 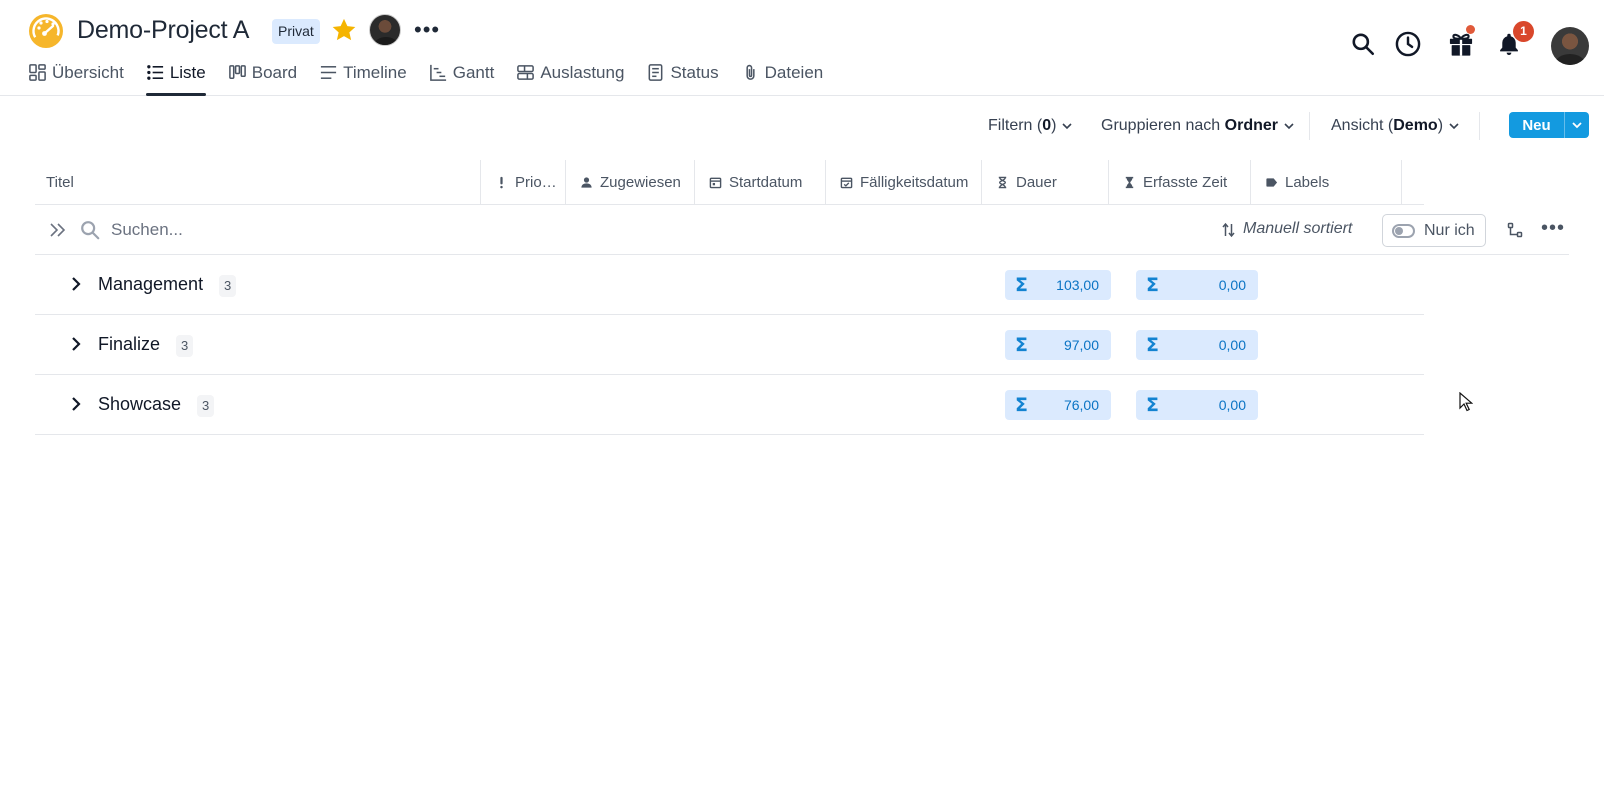 What do you see at coordinates (344, 30) in the screenshot?
I see `star-icon` at bounding box center [344, 30].